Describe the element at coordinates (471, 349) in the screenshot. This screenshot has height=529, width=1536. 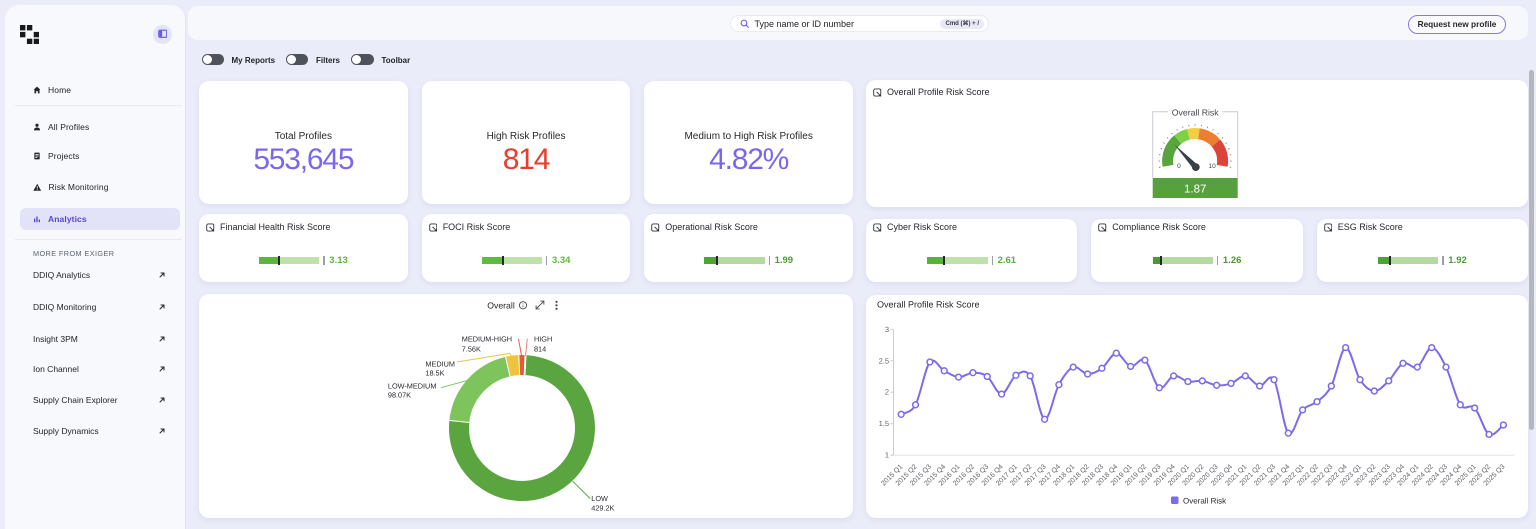
I see `svg-text: 7.56K` at that location.